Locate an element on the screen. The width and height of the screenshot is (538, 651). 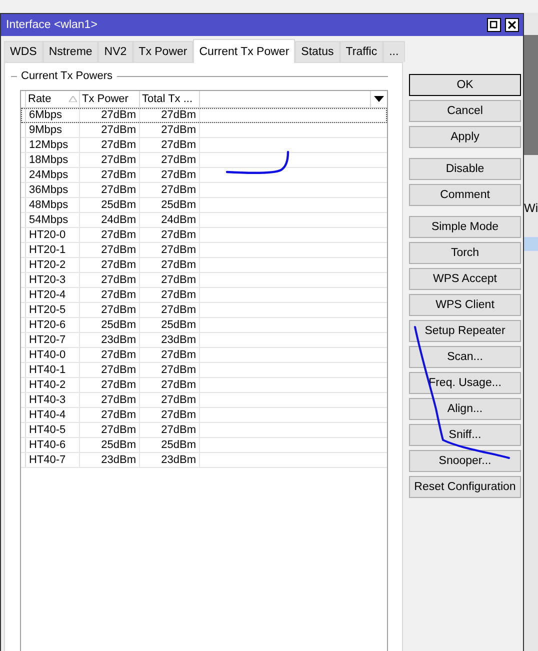
table-cell: HT40-1 is located at coordinates (53, 370).